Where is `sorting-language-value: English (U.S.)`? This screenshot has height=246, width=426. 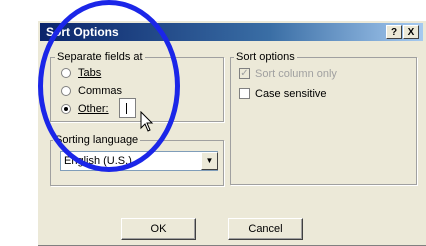
sorting-language-value: English (U.S.) is located at coordinates (98, 161).